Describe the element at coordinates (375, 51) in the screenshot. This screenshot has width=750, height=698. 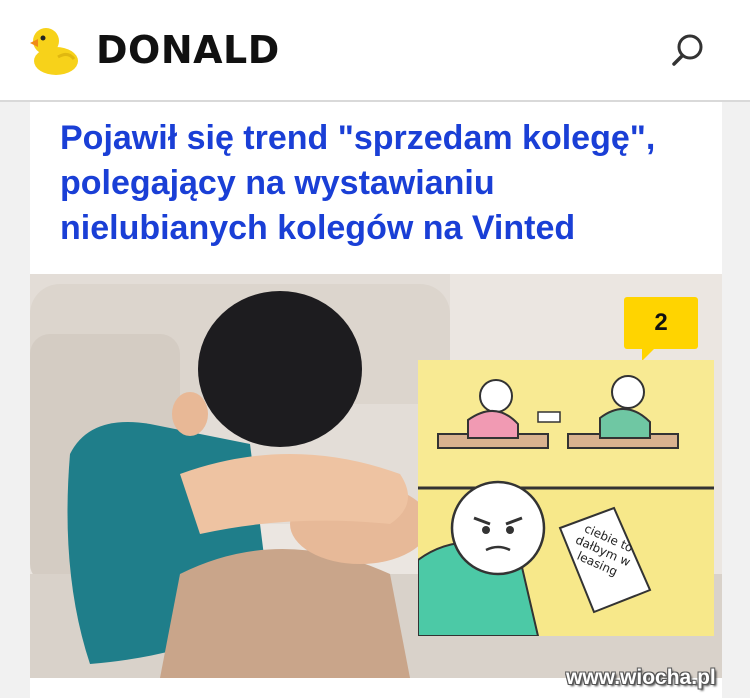
I see `site-header: DONALD` at that location.